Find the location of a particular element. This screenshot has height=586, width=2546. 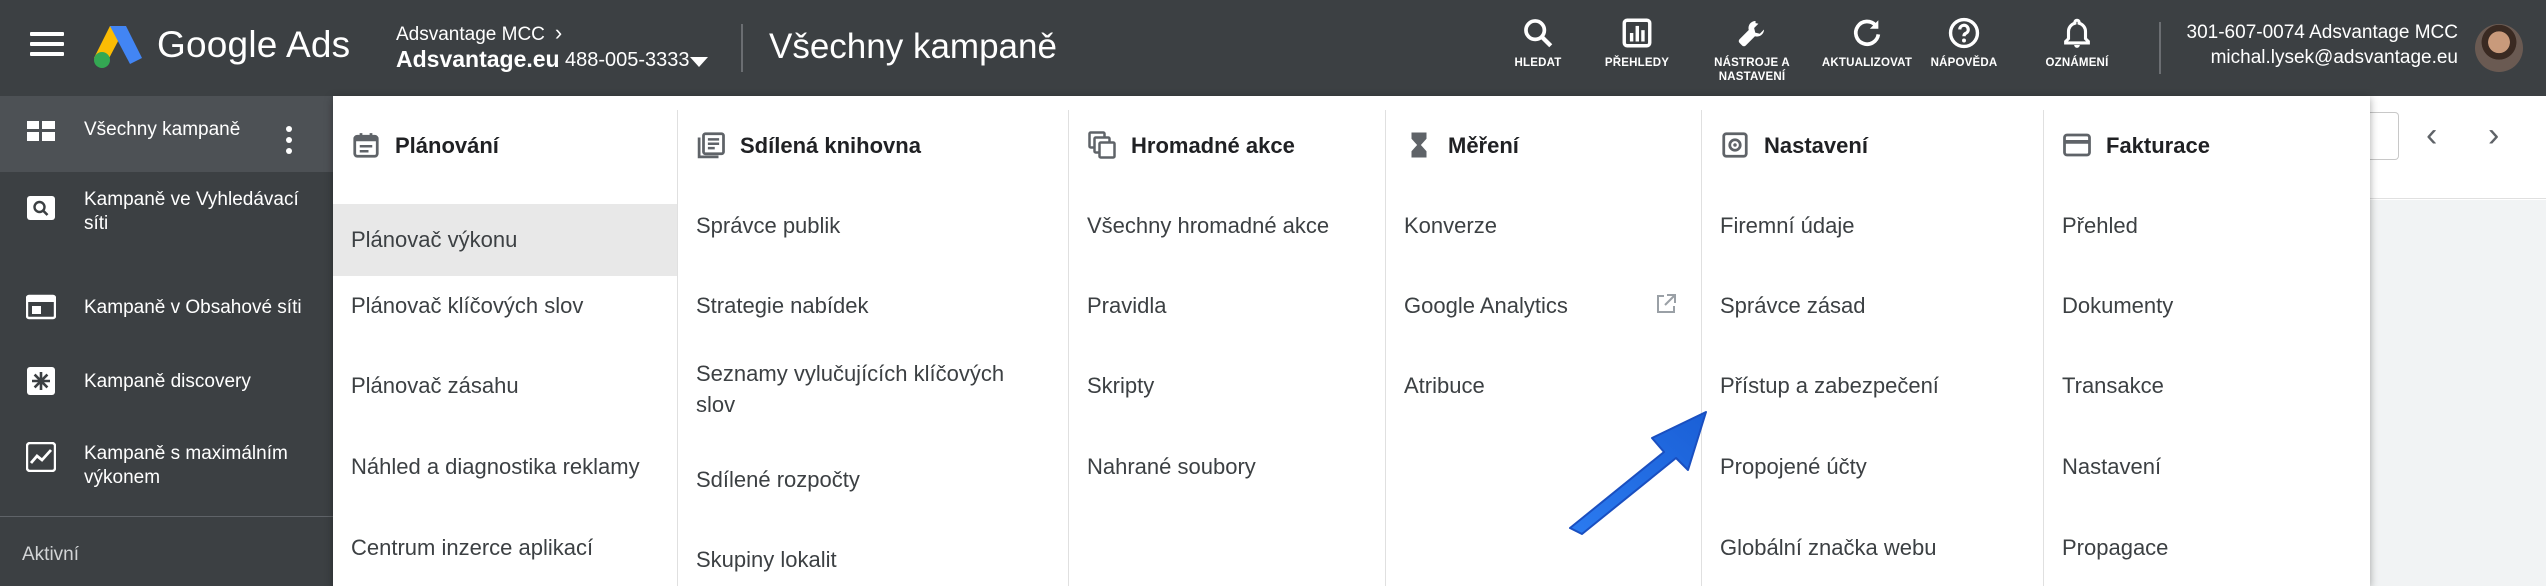

menu-heading-label: Měření is located at coordinates (1483, 145).